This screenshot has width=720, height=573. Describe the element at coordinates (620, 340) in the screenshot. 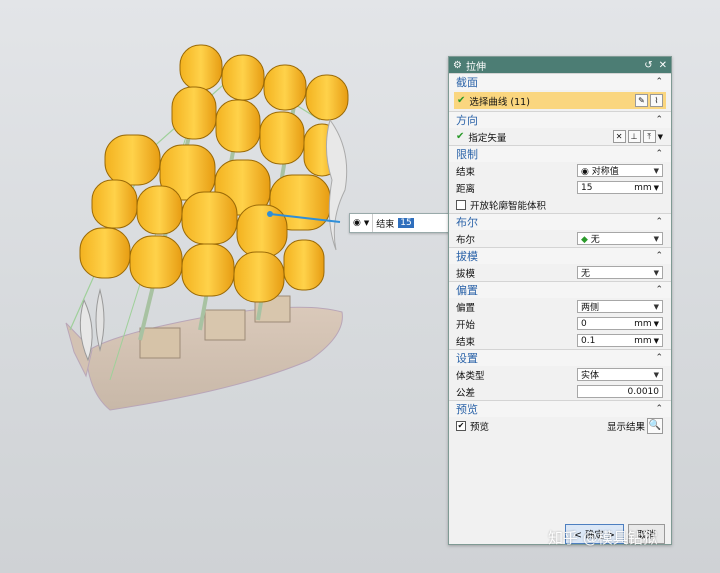

I see `offset-end-input: 0.1 mm ▼` at that location.